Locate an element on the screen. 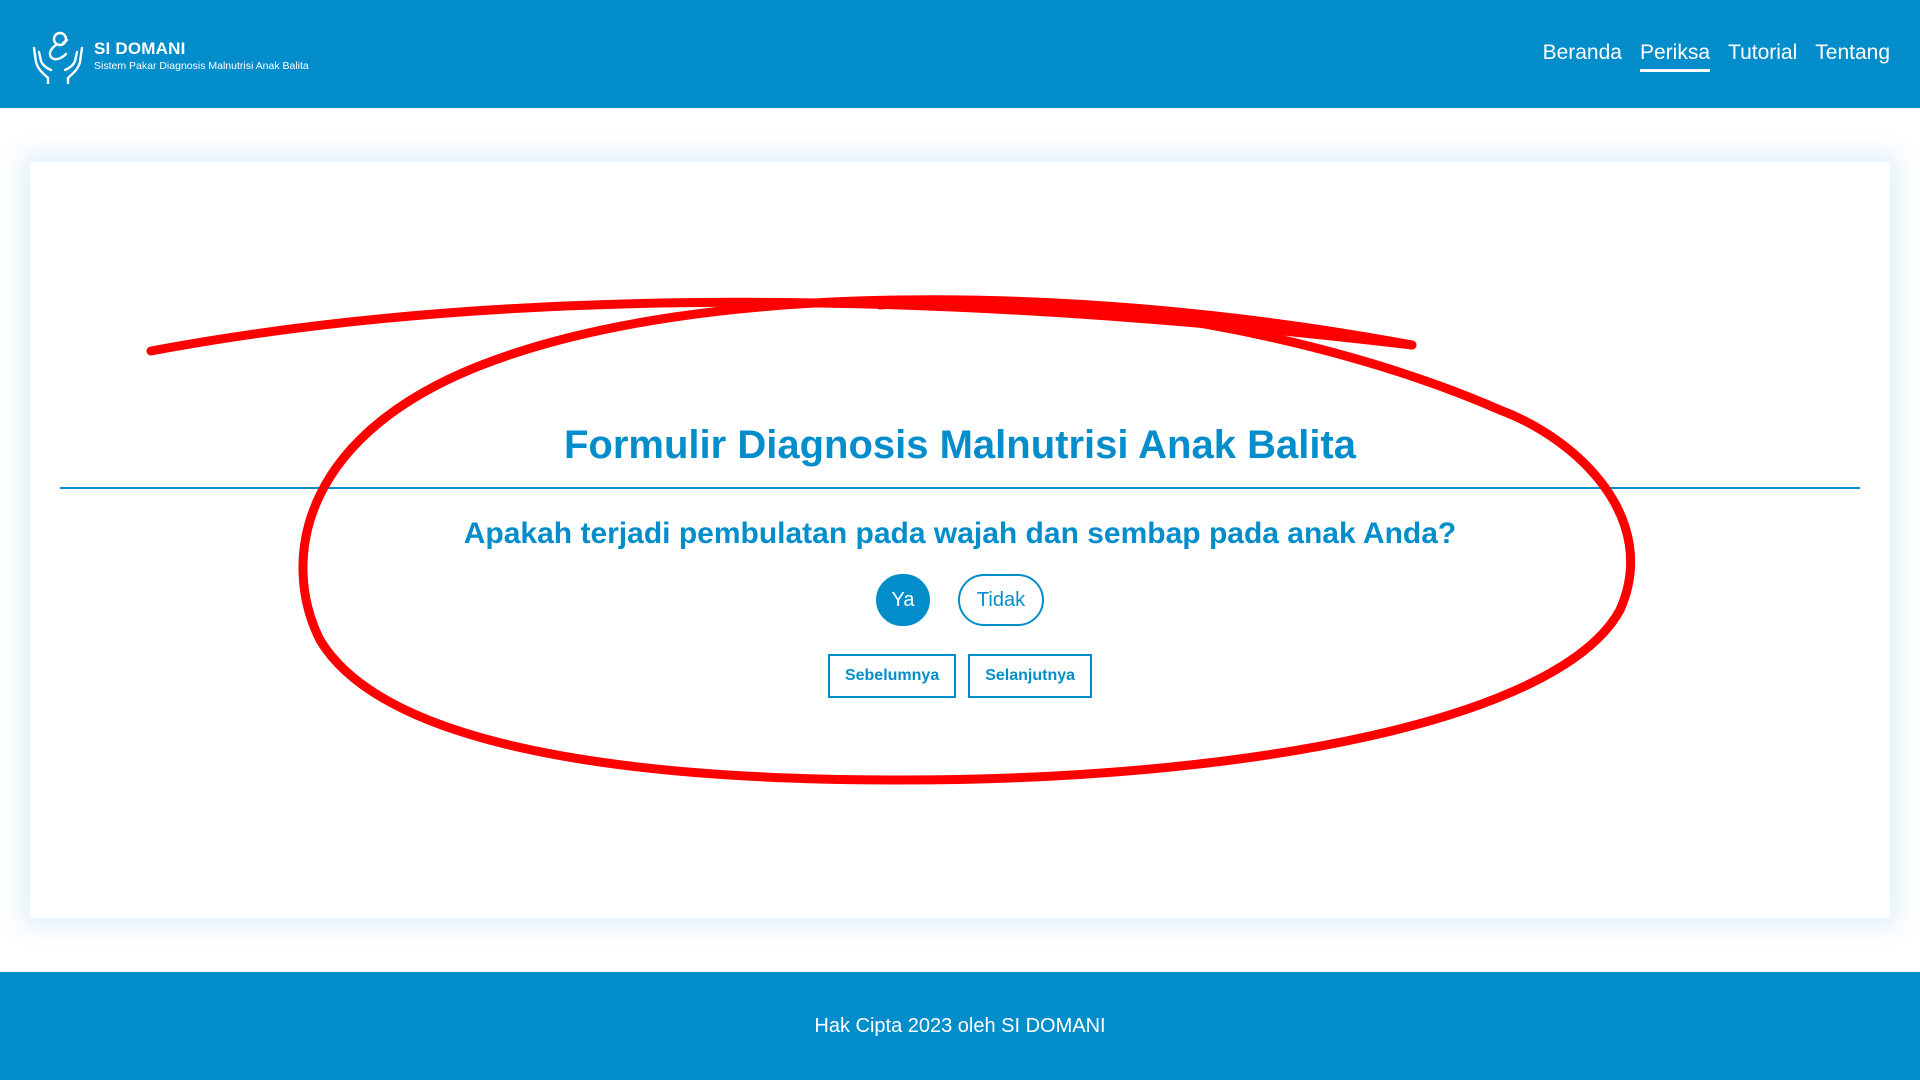  nav-link-beranda: Beranda is located at coordinates (1582, 53).